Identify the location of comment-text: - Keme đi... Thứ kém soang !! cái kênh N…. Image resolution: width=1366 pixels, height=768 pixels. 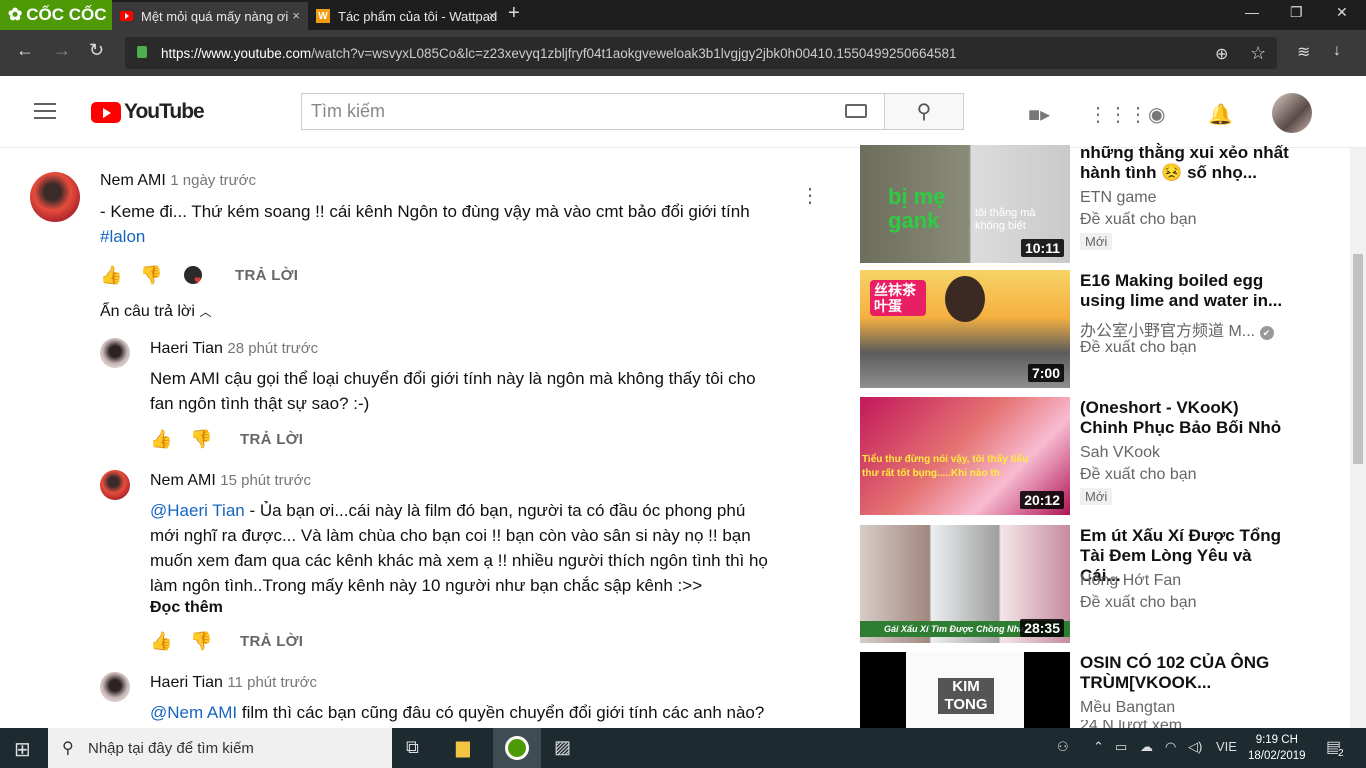
(425, 211).